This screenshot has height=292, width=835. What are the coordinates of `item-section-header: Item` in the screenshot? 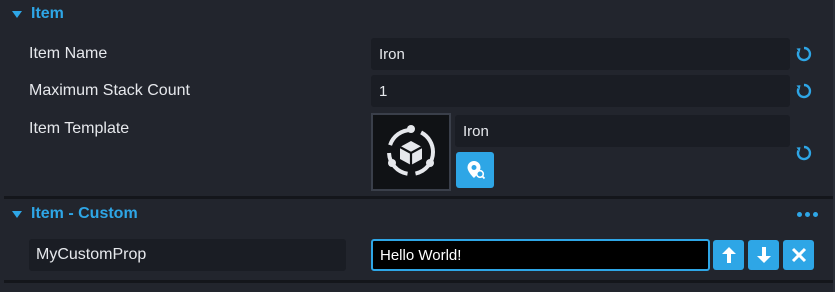 It's located at (32, 14).